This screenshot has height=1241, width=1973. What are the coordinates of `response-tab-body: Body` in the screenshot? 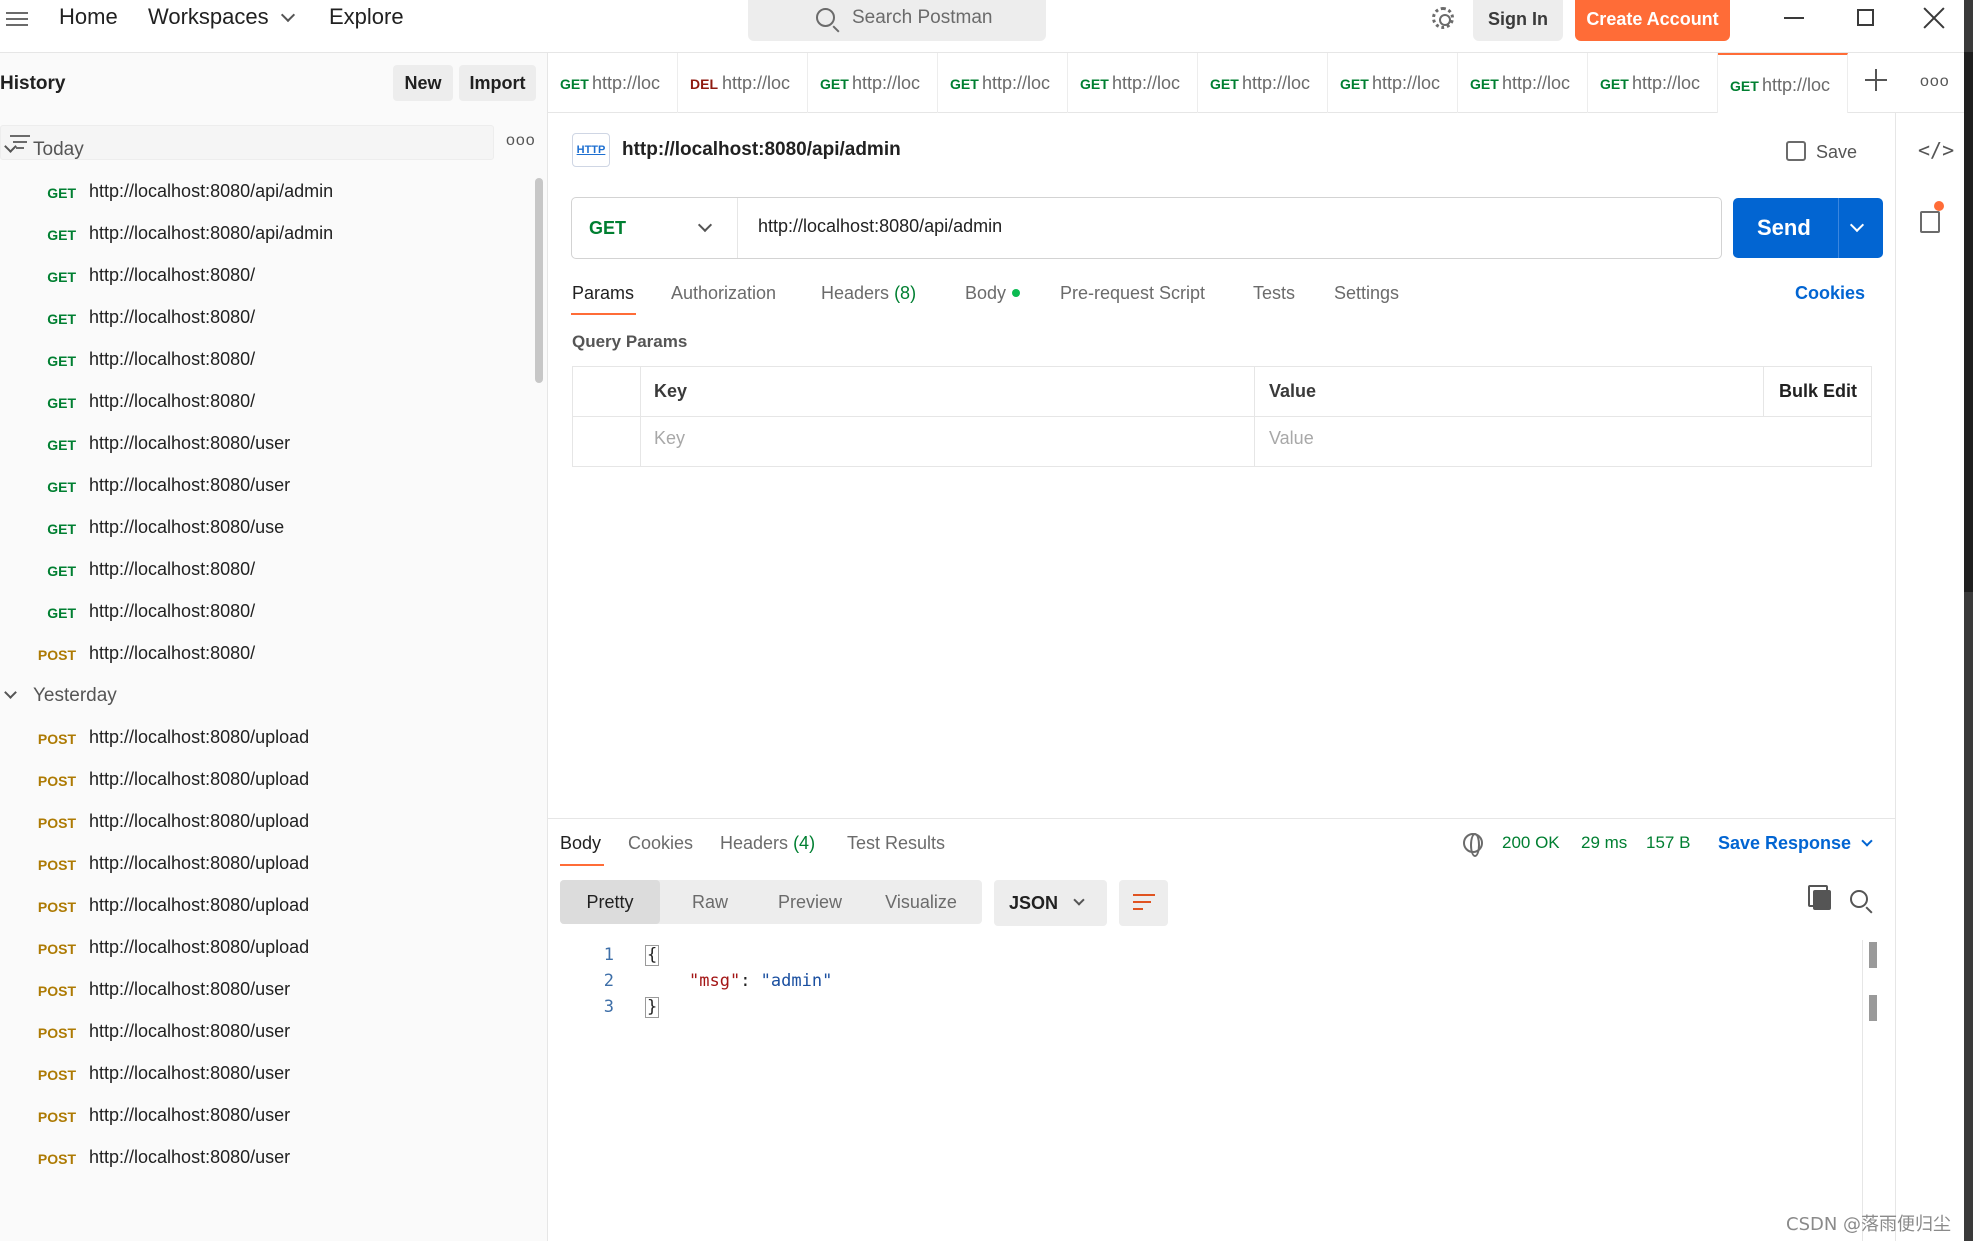 It's located at (580, 843).